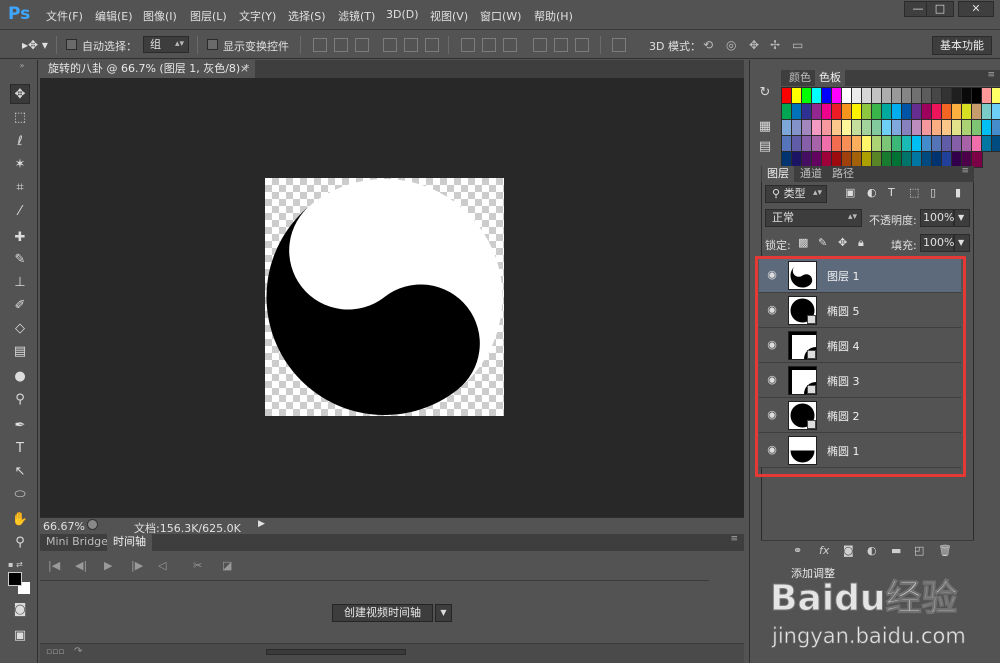 This screenshot has width=1000, height=663. I want to click on healing-brush-tool-icon: ✚, so click(20, 238).